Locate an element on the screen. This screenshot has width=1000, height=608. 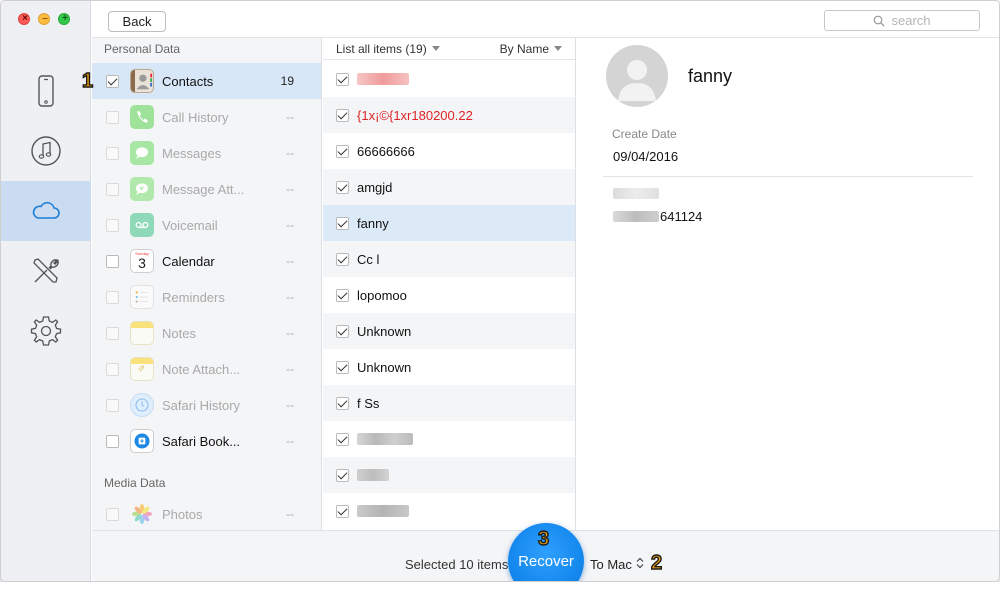
step-badge-2: 2 is located at coordinates (656, 562).